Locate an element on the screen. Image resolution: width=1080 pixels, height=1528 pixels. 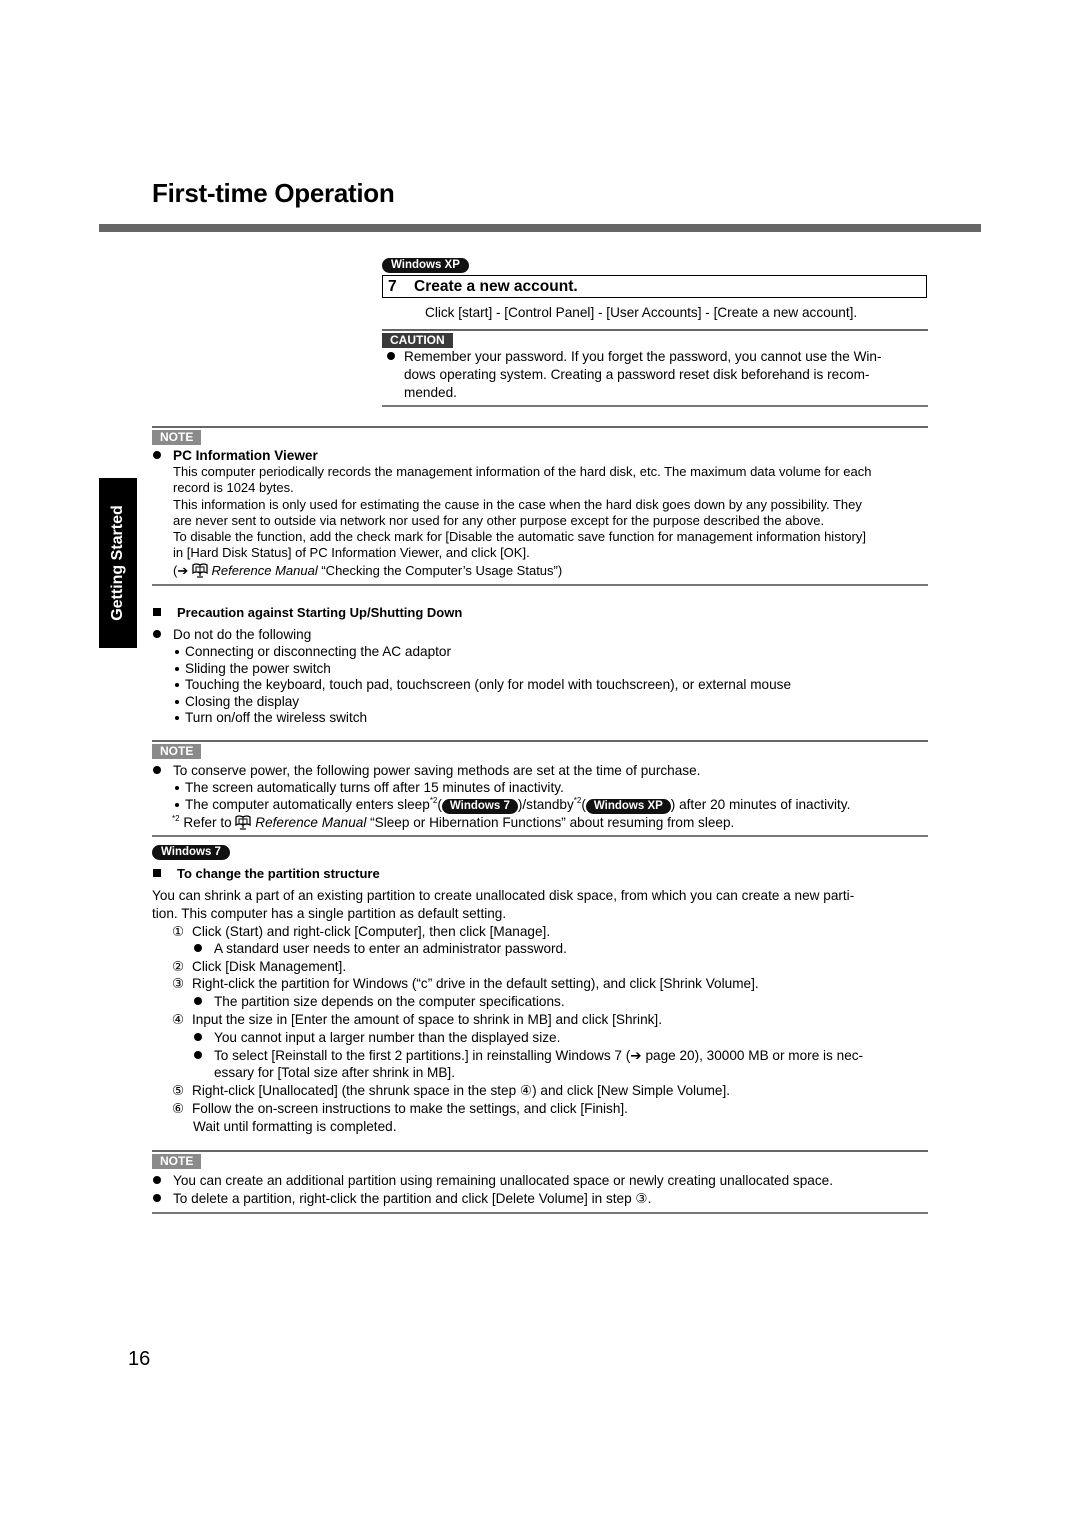
precaution-intro: Do not do the following is located at coordinates (242, 634).